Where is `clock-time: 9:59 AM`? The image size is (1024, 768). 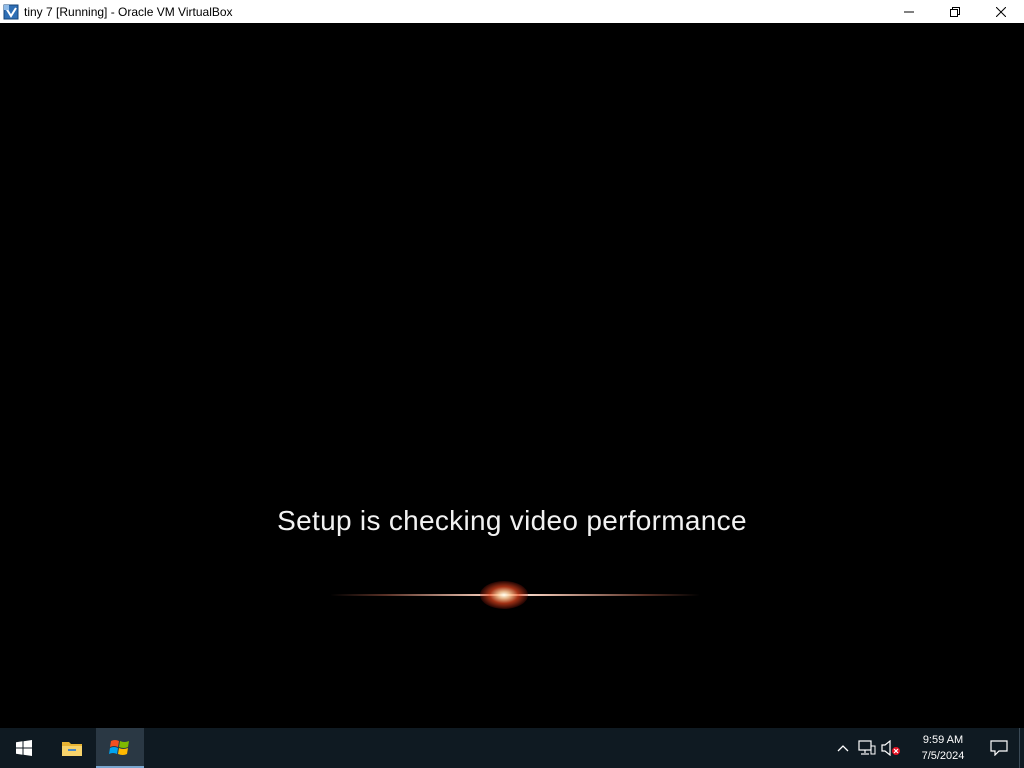
clock-time: 9:59 AM is located at coordinates (943, 740).